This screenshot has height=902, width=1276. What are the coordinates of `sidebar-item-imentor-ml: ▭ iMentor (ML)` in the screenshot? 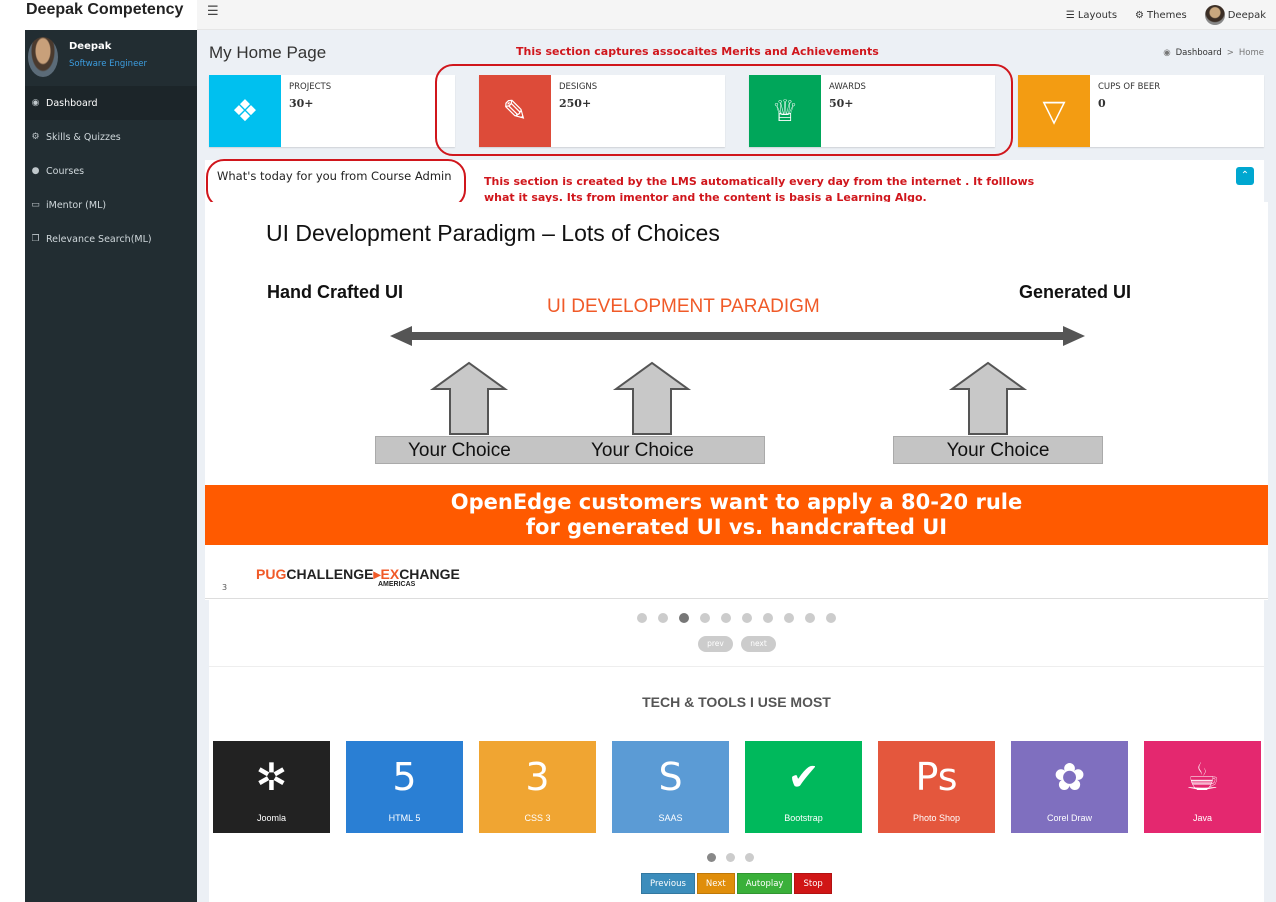 It's located at (111, 205).